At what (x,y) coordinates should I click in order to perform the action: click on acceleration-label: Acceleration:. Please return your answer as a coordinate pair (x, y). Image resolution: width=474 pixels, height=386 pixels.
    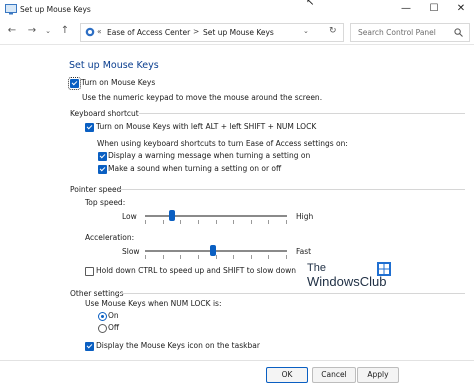
    Looking at the image, I should click on (110, 237).